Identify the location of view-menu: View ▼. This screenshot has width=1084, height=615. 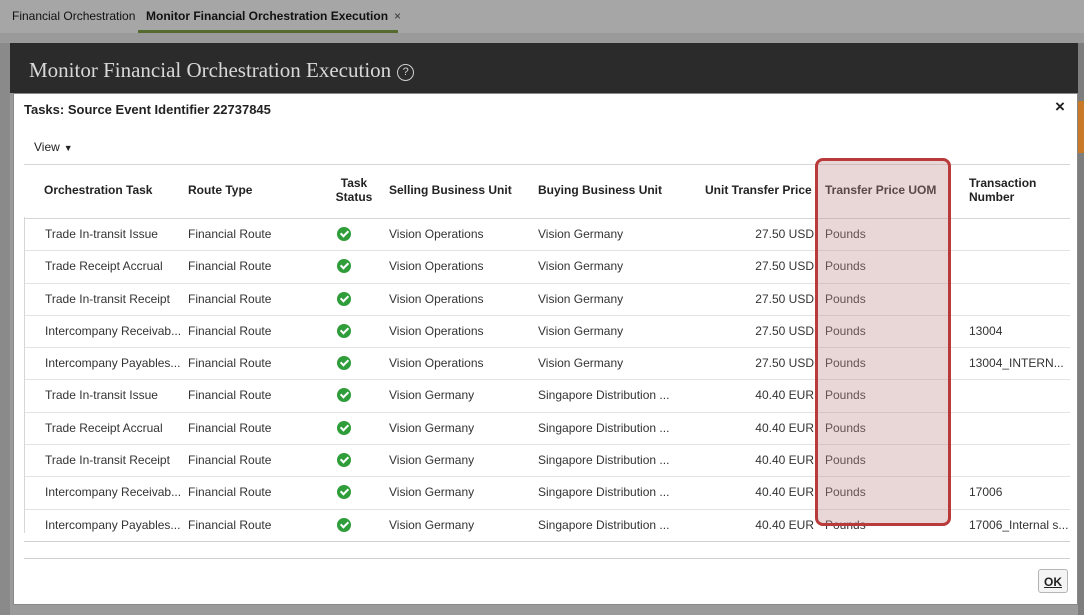
(53, 147).